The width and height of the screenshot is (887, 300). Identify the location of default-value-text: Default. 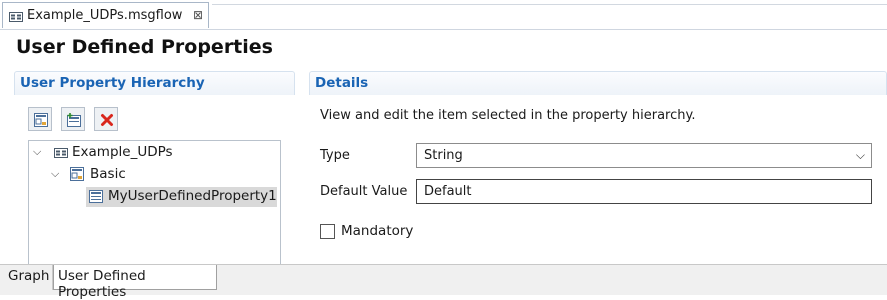
(448, 191).